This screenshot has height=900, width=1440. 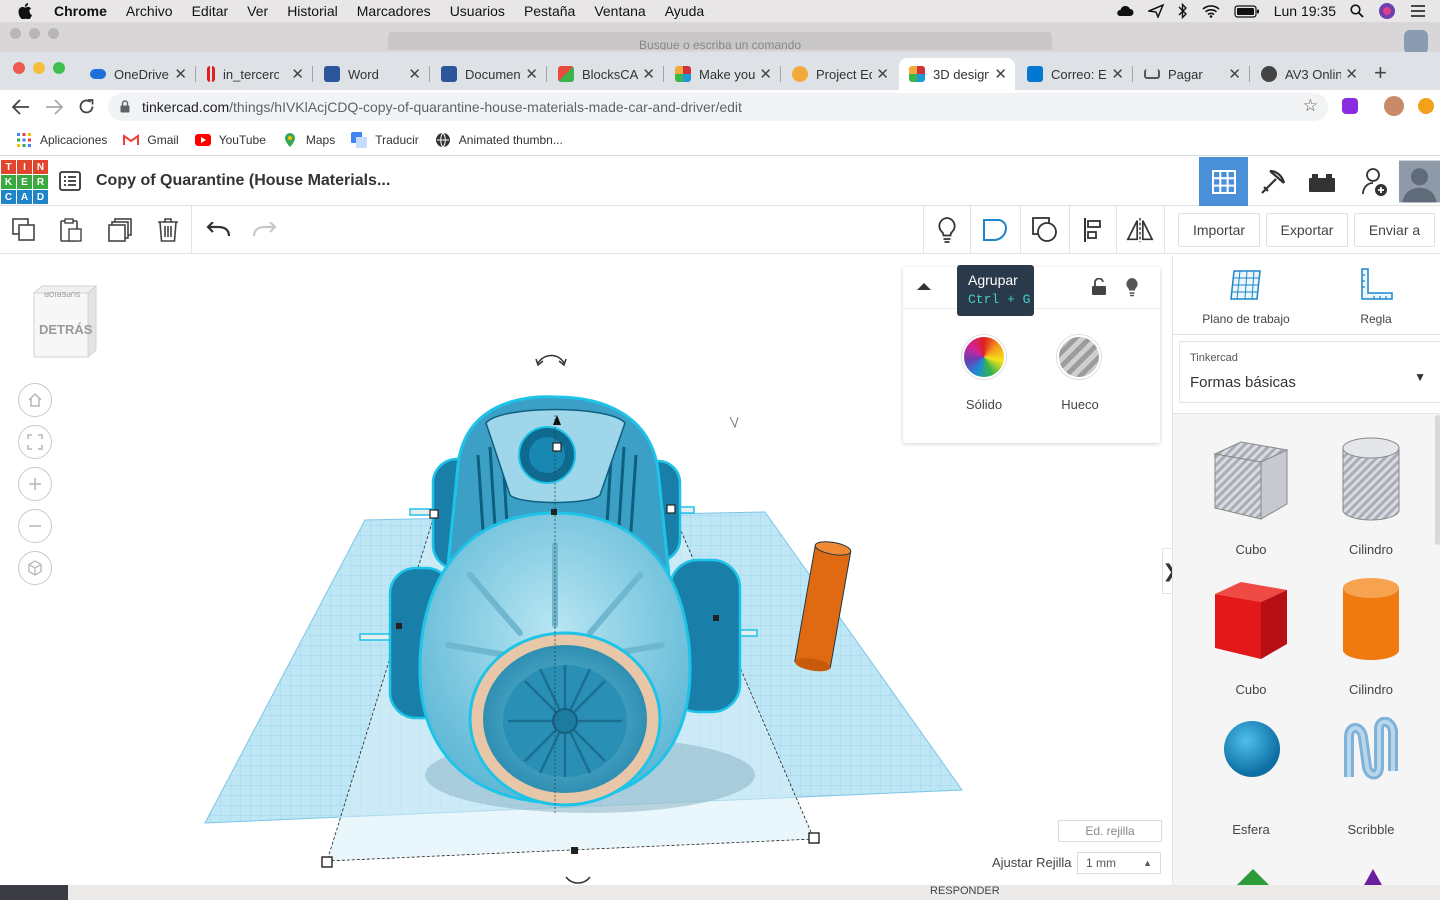 What do you see at coordinates (1357, 11) in the screenshot?
I see `spotlight-search-icon` at bounding box center [1357, 11].